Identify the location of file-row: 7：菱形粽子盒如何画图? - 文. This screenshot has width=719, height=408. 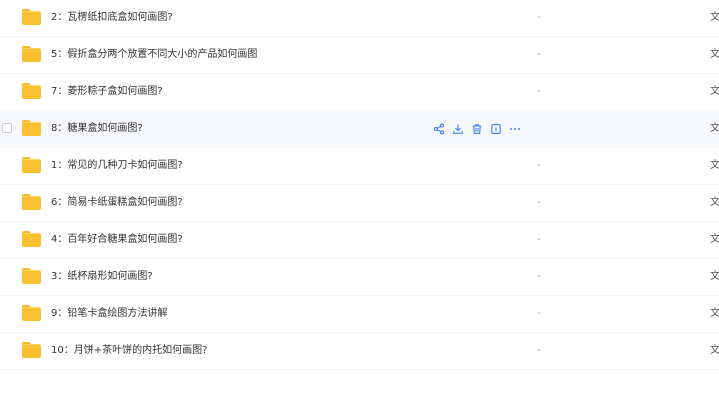
(359, 92).